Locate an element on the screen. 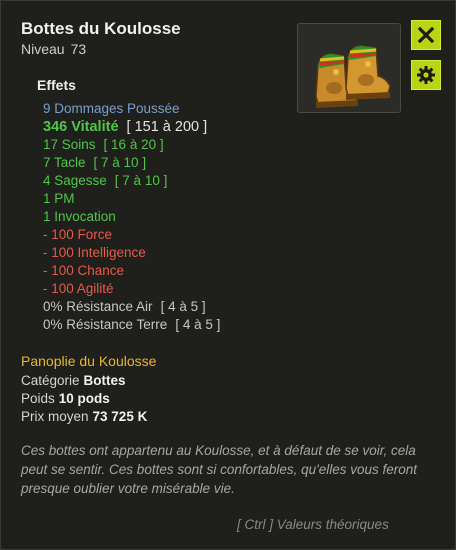 The width and height of the screenshot is (456, 550). effect-line: - 100 Agilité is located at coordinates (78, 288).